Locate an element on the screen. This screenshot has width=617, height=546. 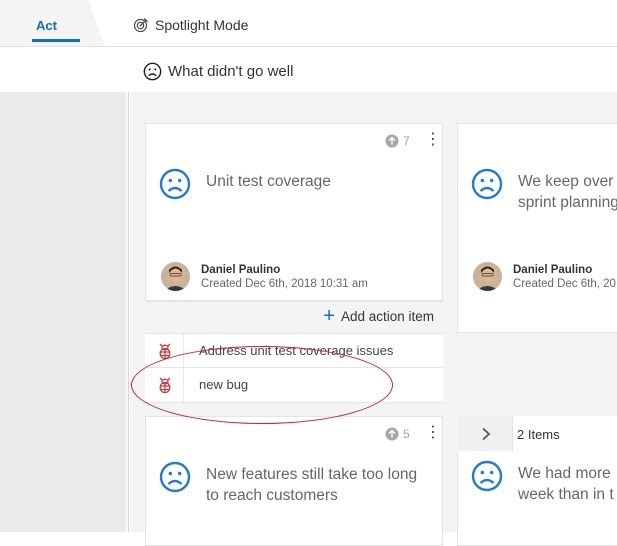
expand-group-button is located at coordinates (485, 433).